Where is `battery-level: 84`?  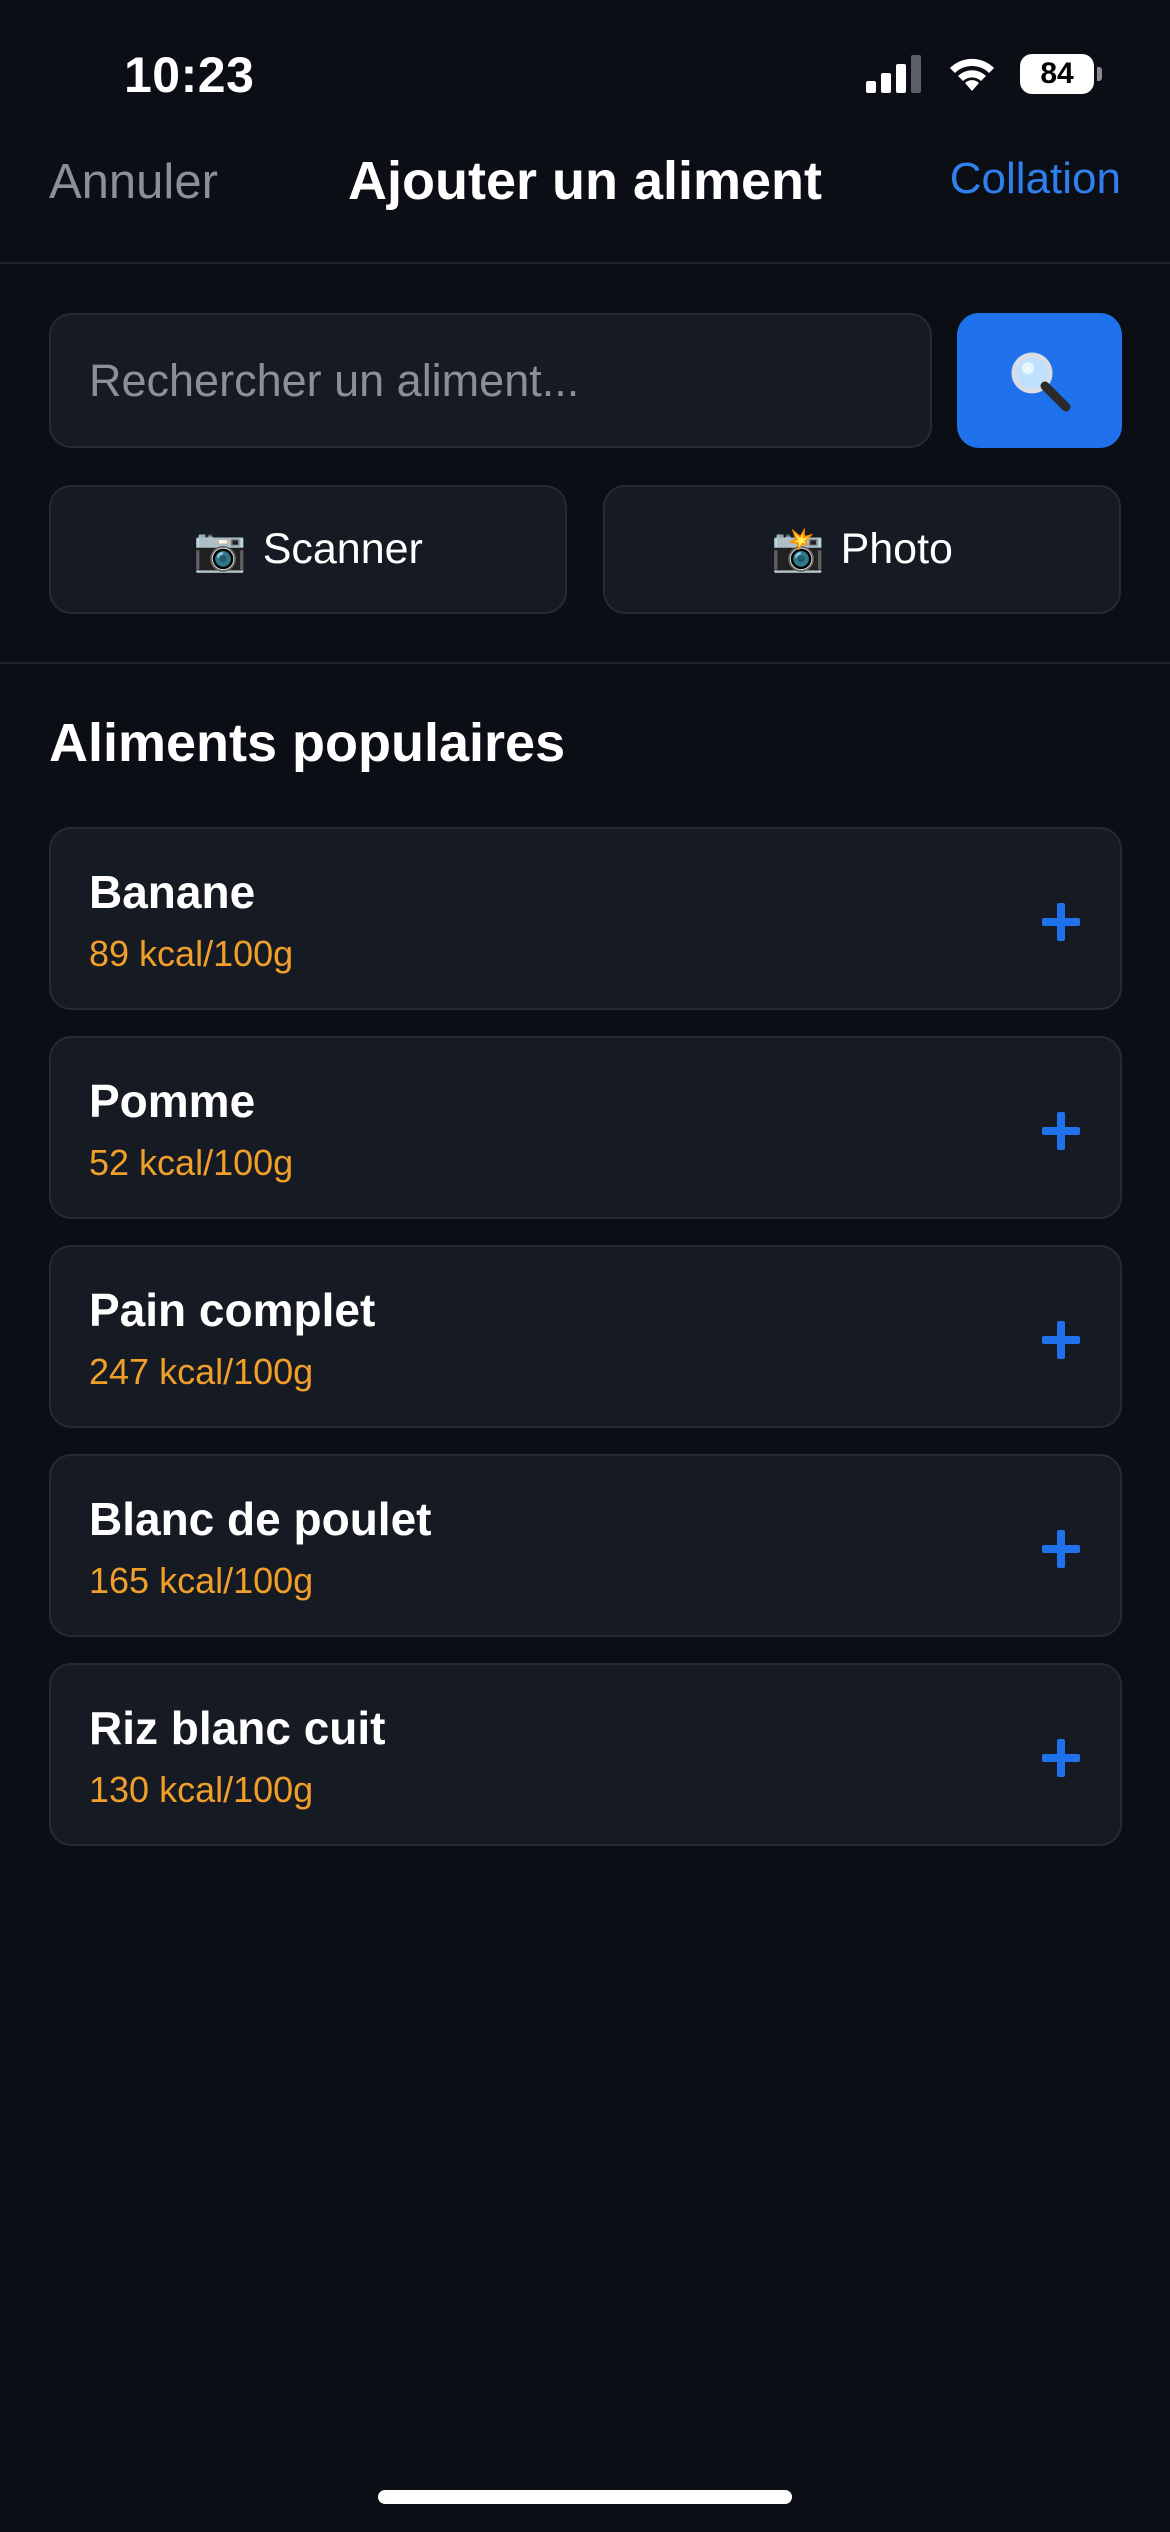 battery-level: 84 is located at coordinates (1057, 73).